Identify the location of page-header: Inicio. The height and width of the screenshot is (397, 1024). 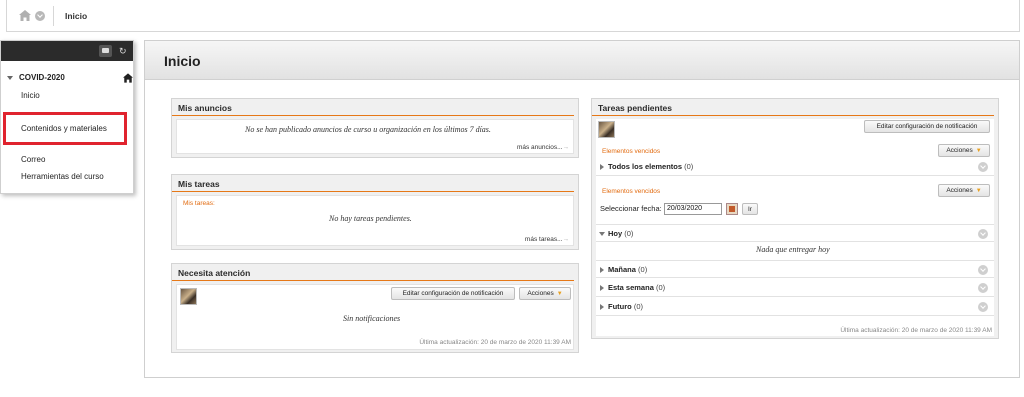
(582, 60).